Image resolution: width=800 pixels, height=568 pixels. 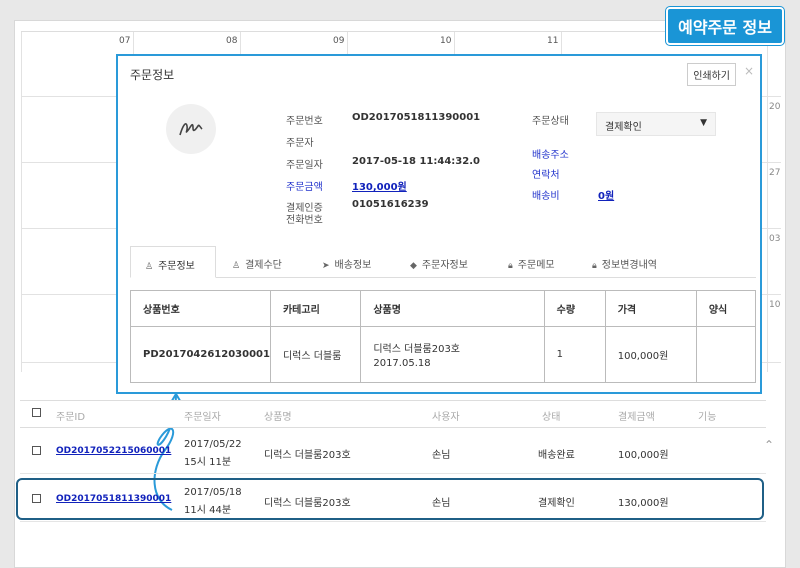 I want to click on status-select: 결제확인 ▼, so click(x=656, y=124).